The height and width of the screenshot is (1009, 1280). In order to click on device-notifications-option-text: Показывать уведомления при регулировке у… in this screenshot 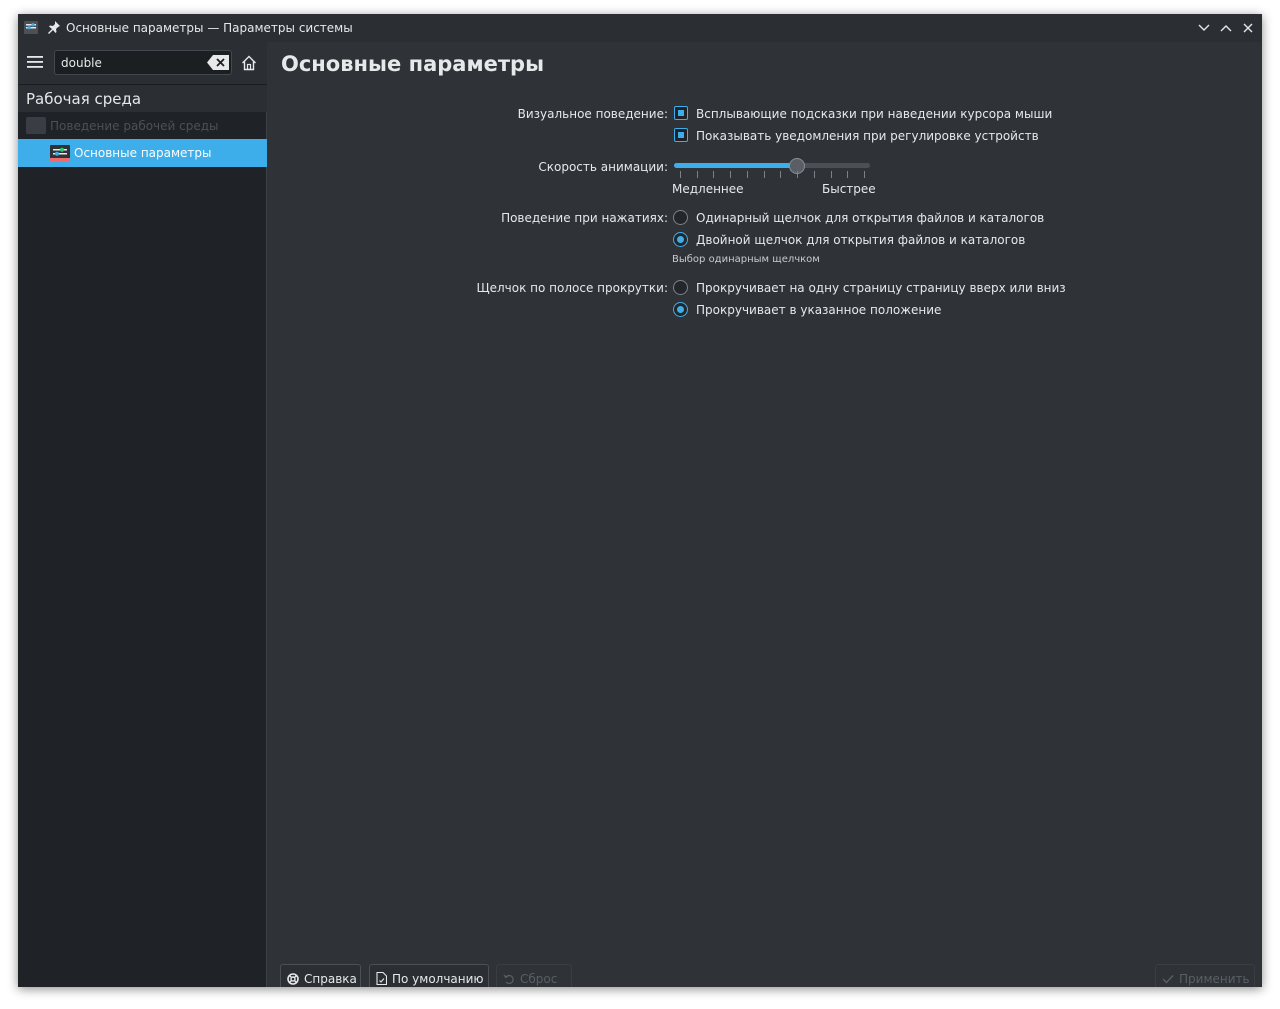, I will do `click(867, 136)`.